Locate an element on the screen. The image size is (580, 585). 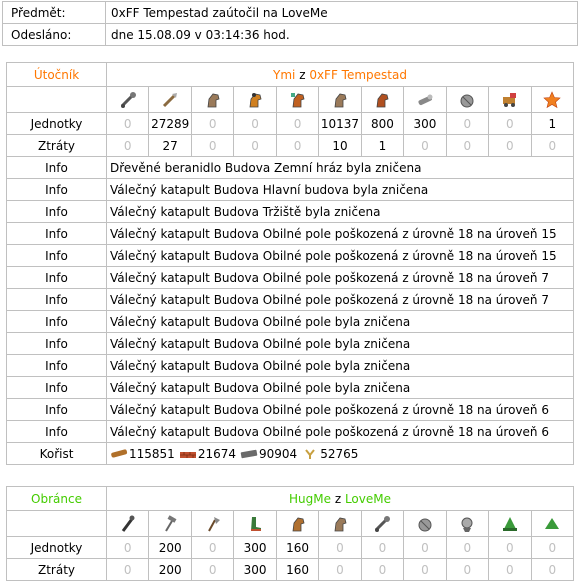
defender-title: HugMe z LoveMe is located at coordinates (340, 498).